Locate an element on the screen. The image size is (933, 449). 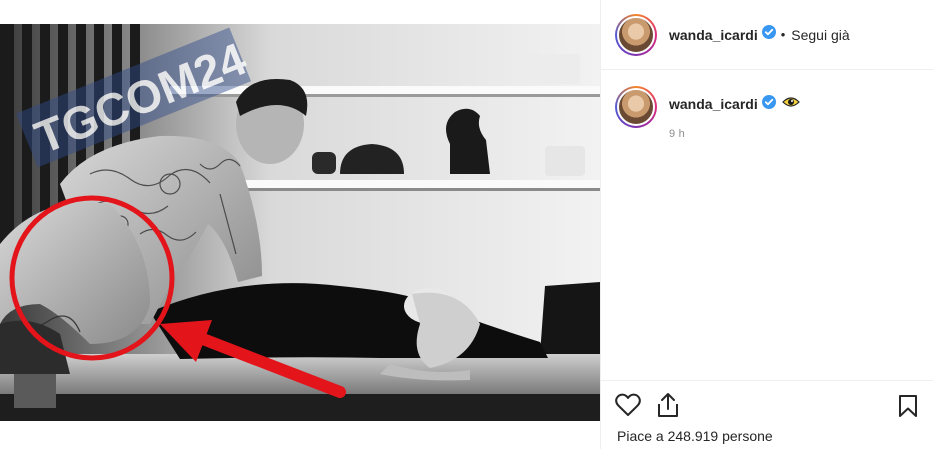
caption-line: wanda_icardi is located at coordinates (734, 103).